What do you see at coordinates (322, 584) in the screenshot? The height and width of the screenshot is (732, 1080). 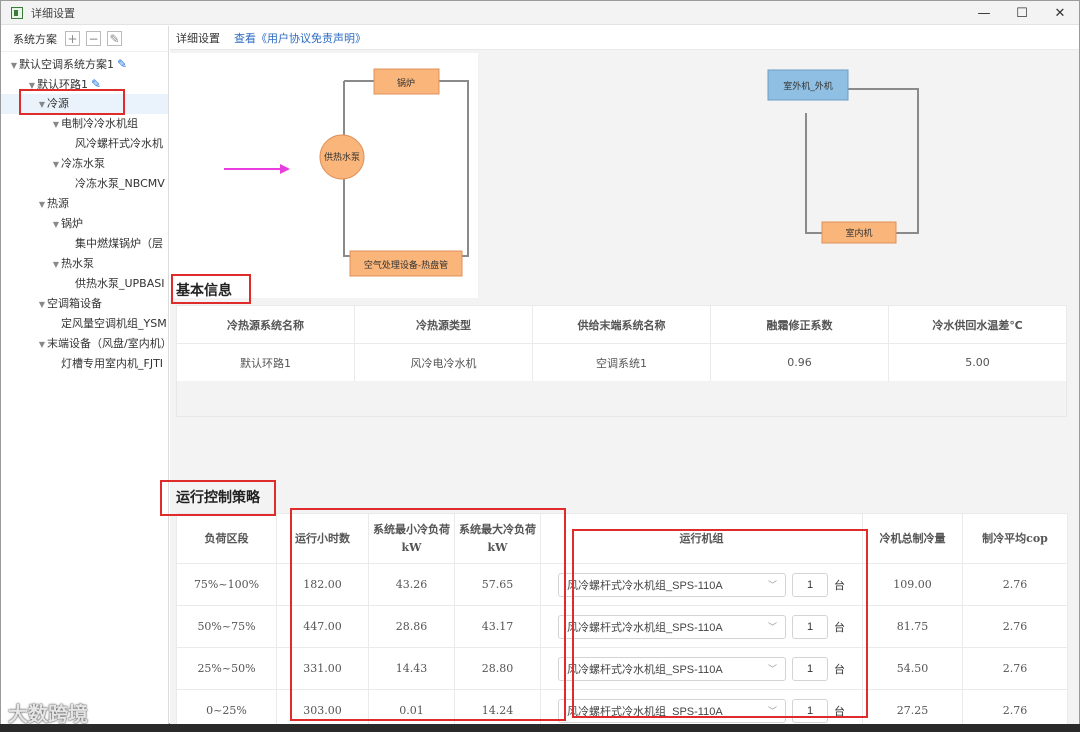 I see `cell-run-hours: 182.00` at bounding box center [322, 584].